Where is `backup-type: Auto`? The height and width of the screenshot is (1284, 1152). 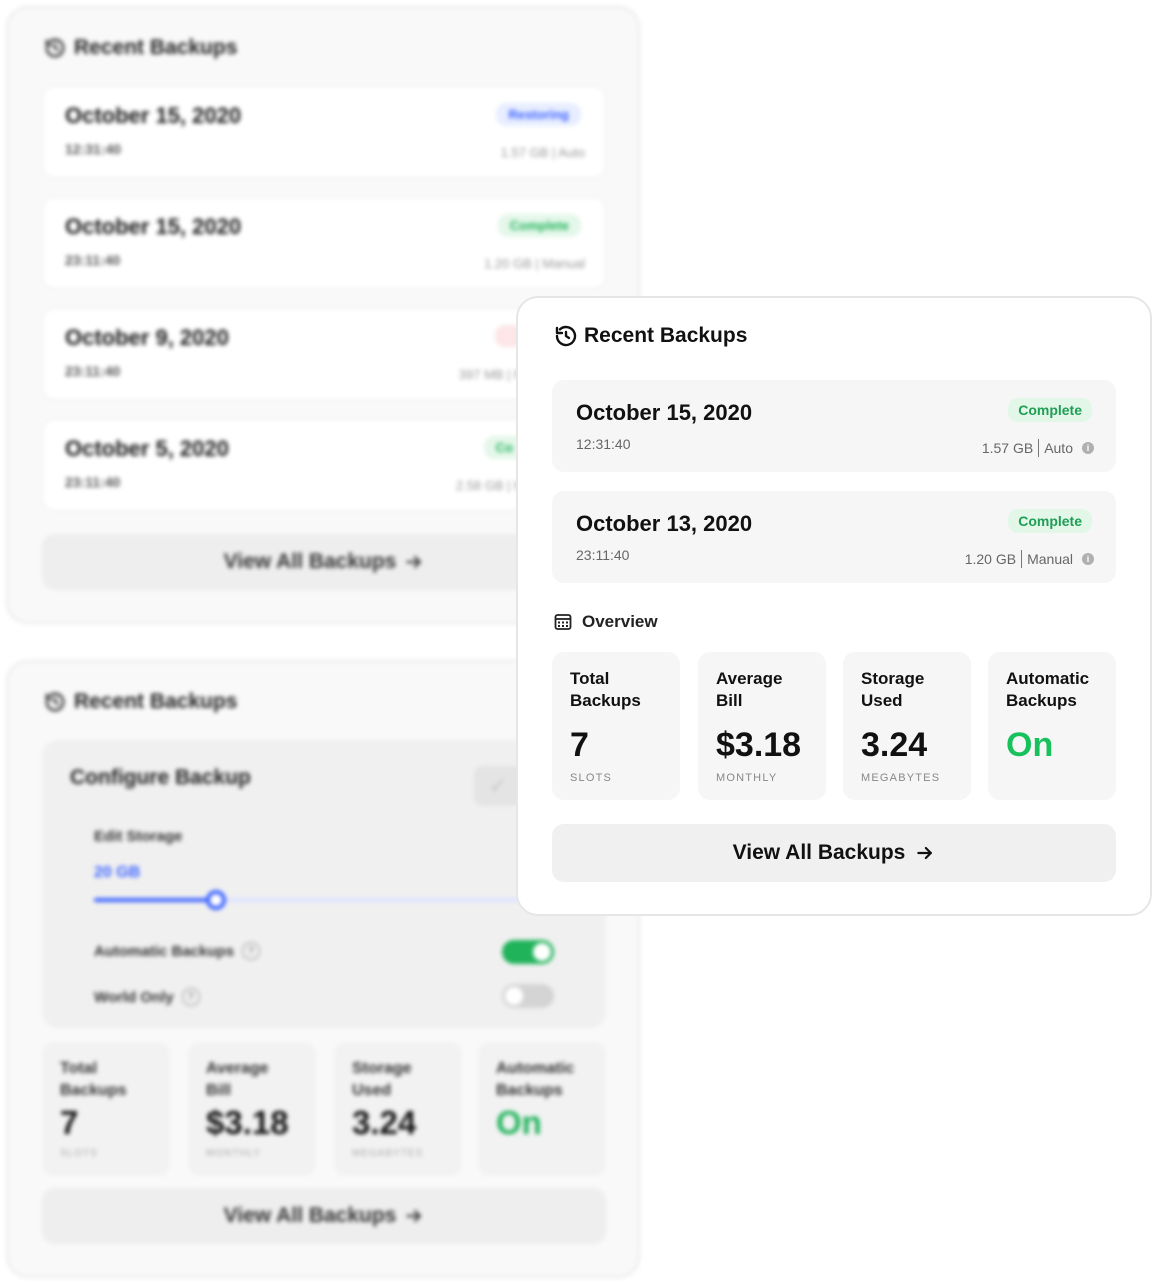 backup-type: Auto is located at coordinates (1058, 448).